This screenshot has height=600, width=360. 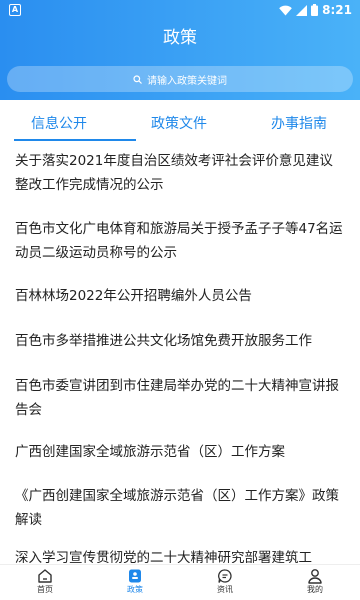 I want to click on tab-service-guide: 办事指南, so click(x=299, y=124).